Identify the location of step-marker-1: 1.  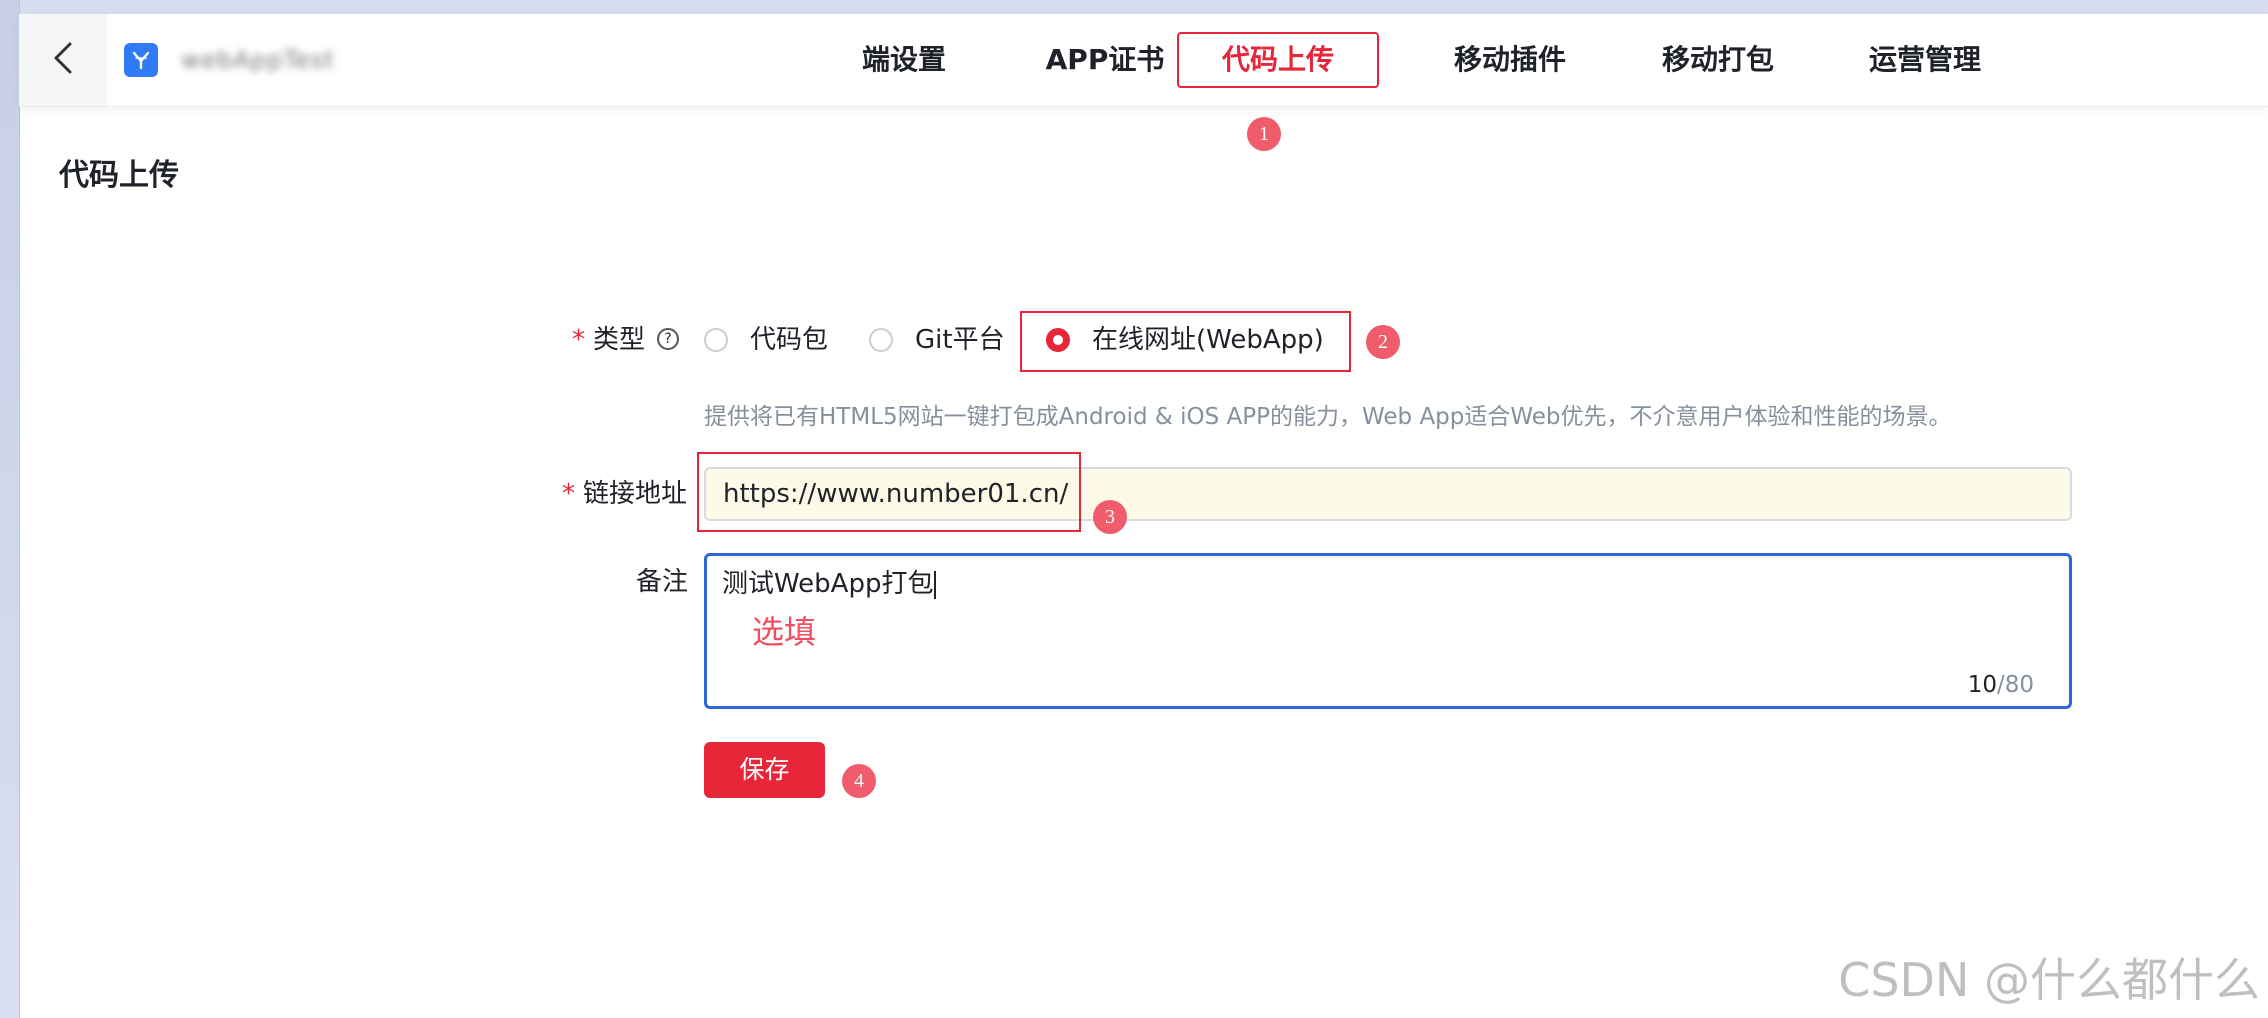
(1264, 134).